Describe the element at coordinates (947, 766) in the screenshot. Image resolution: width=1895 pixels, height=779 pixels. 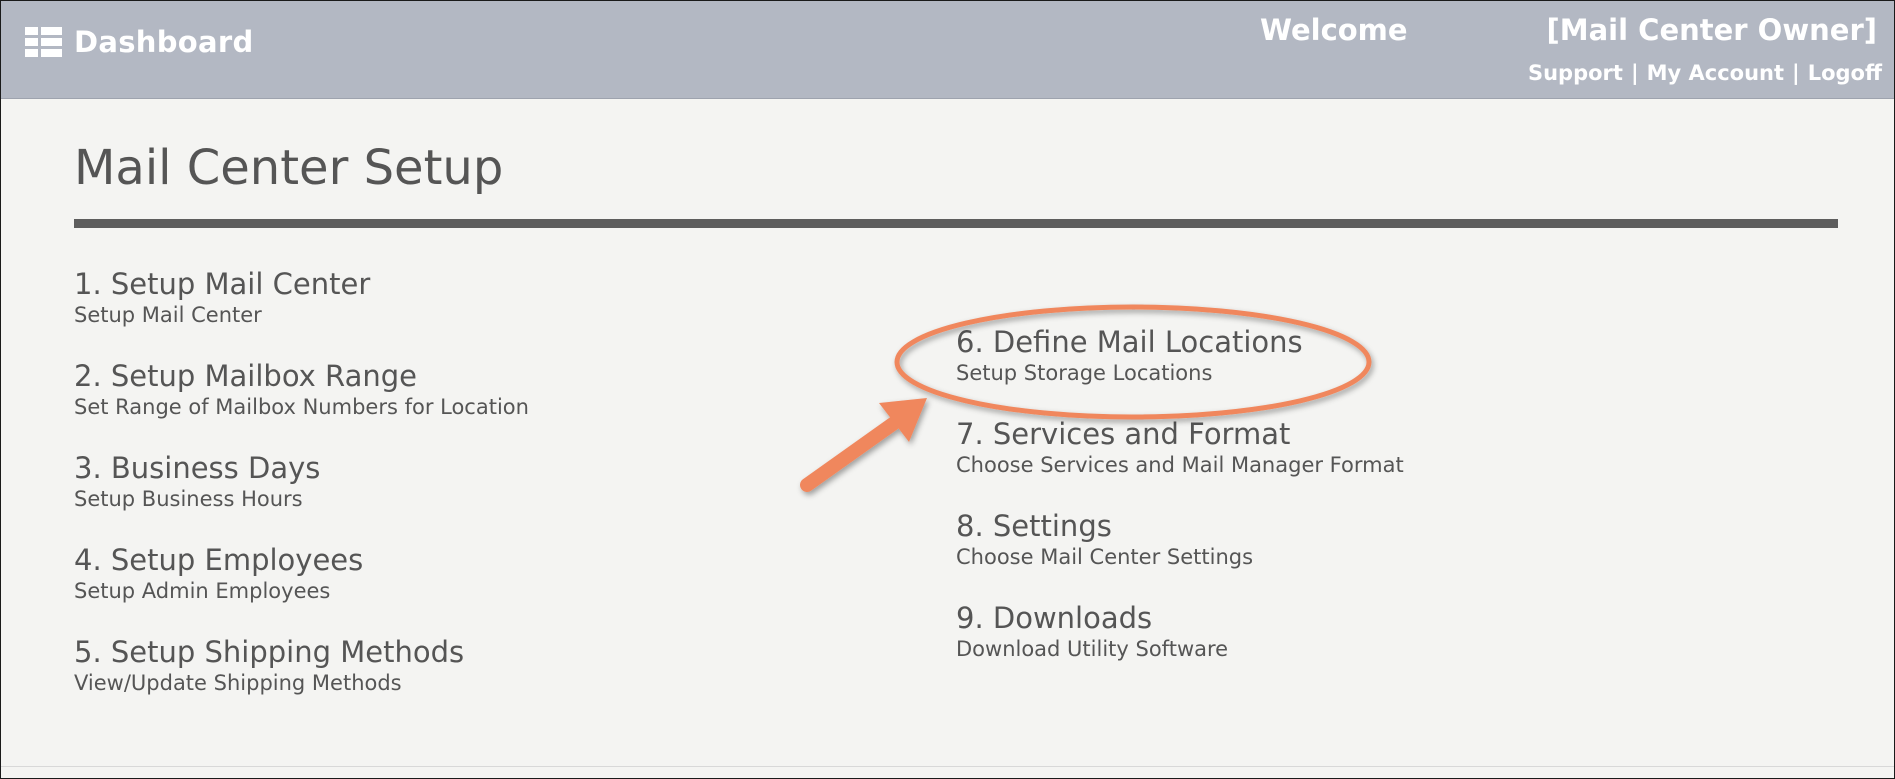
I see `footer-divider` at that location.